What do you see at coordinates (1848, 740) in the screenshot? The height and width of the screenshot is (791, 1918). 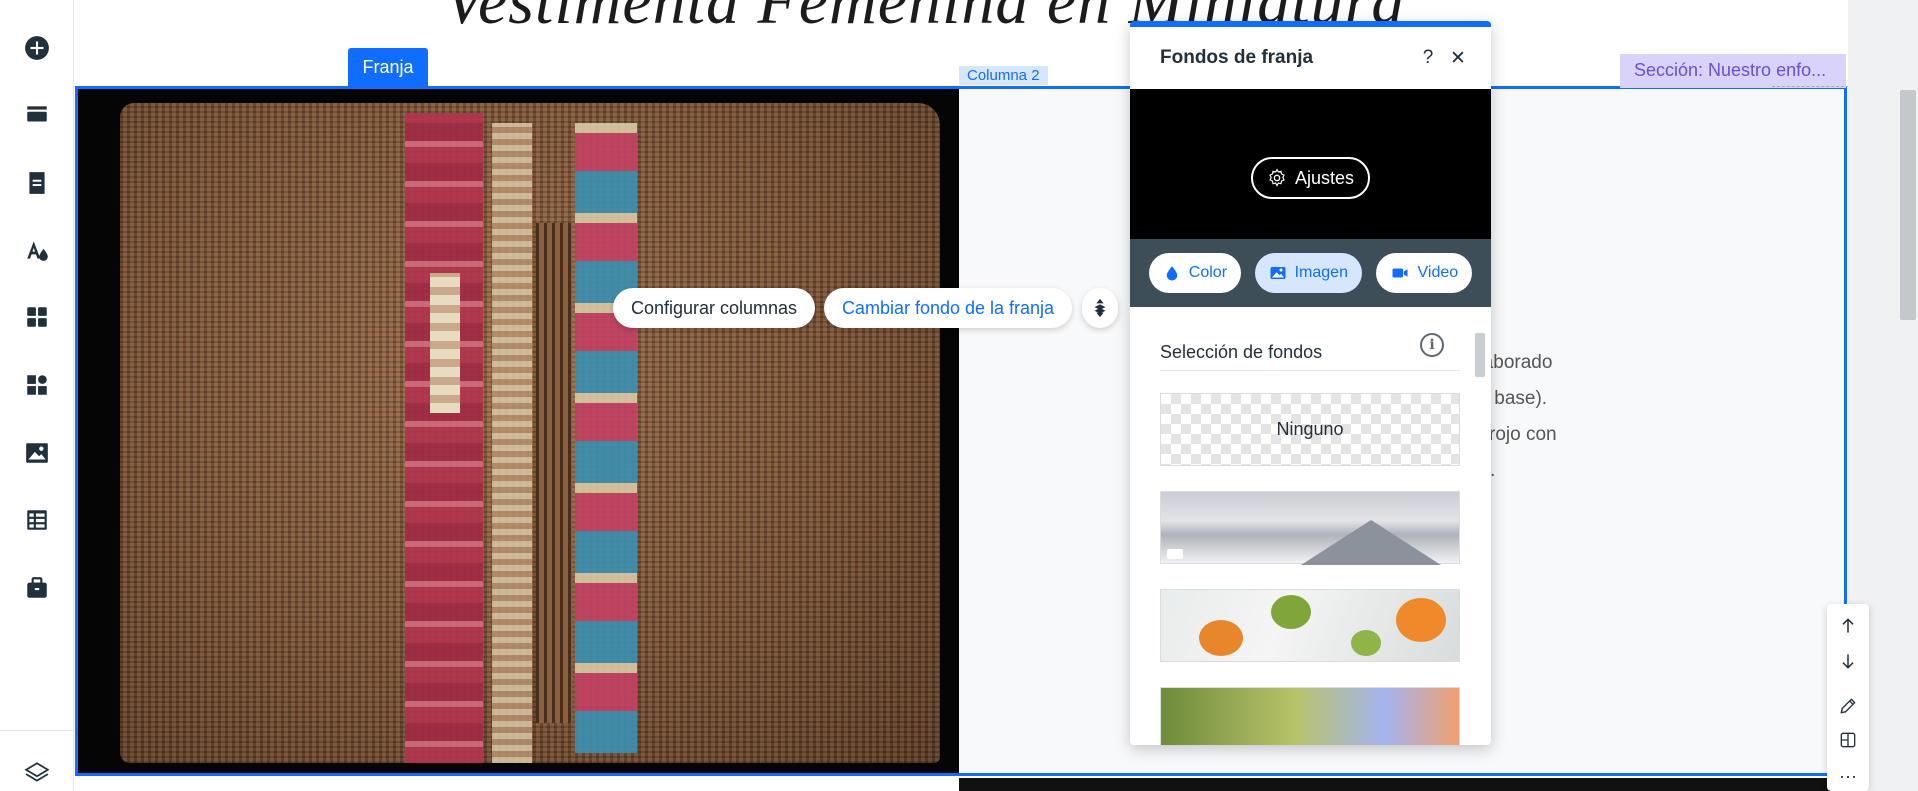 I see `layout-icon` at bounding box center [1848, 740].